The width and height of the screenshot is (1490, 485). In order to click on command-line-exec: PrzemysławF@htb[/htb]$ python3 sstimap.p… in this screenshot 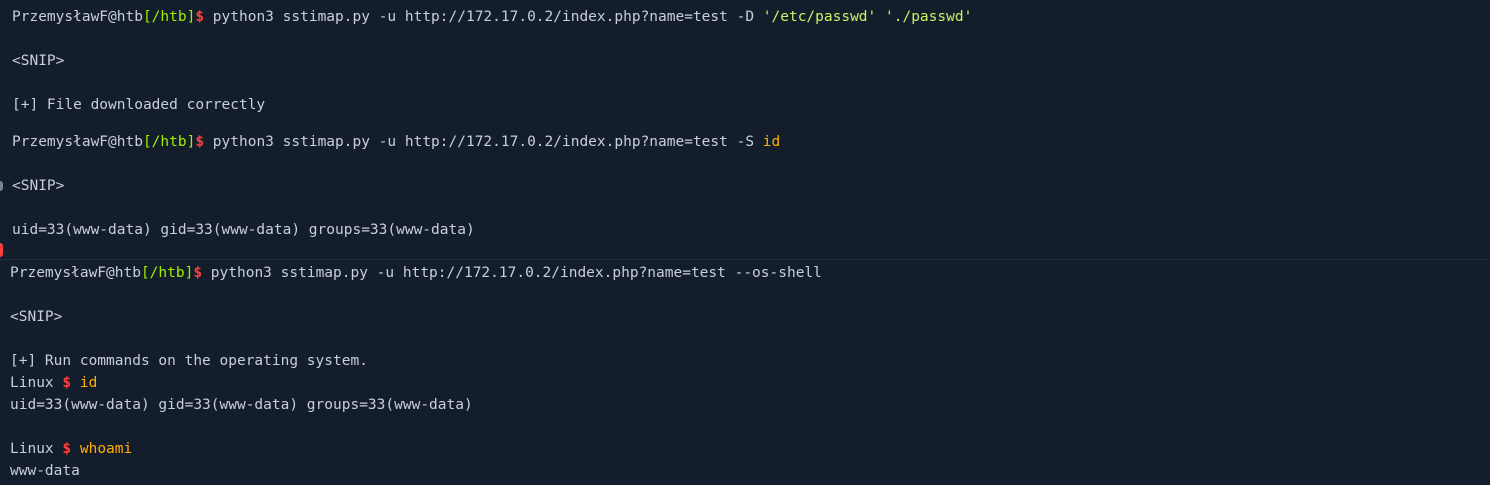, I will do `click(396, 142)`.